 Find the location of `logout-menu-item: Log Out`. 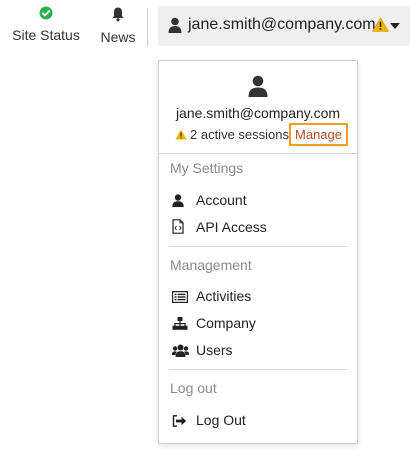

logout-menu-item: Log Out is located at coordinates (209, 421).